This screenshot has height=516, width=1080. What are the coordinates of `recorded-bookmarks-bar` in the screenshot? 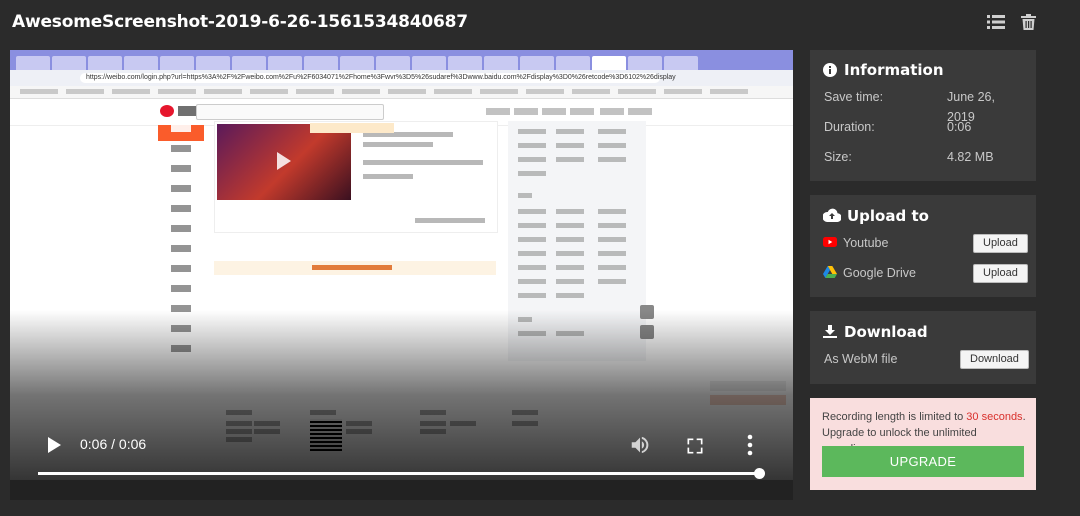 It's located at (401, 92).